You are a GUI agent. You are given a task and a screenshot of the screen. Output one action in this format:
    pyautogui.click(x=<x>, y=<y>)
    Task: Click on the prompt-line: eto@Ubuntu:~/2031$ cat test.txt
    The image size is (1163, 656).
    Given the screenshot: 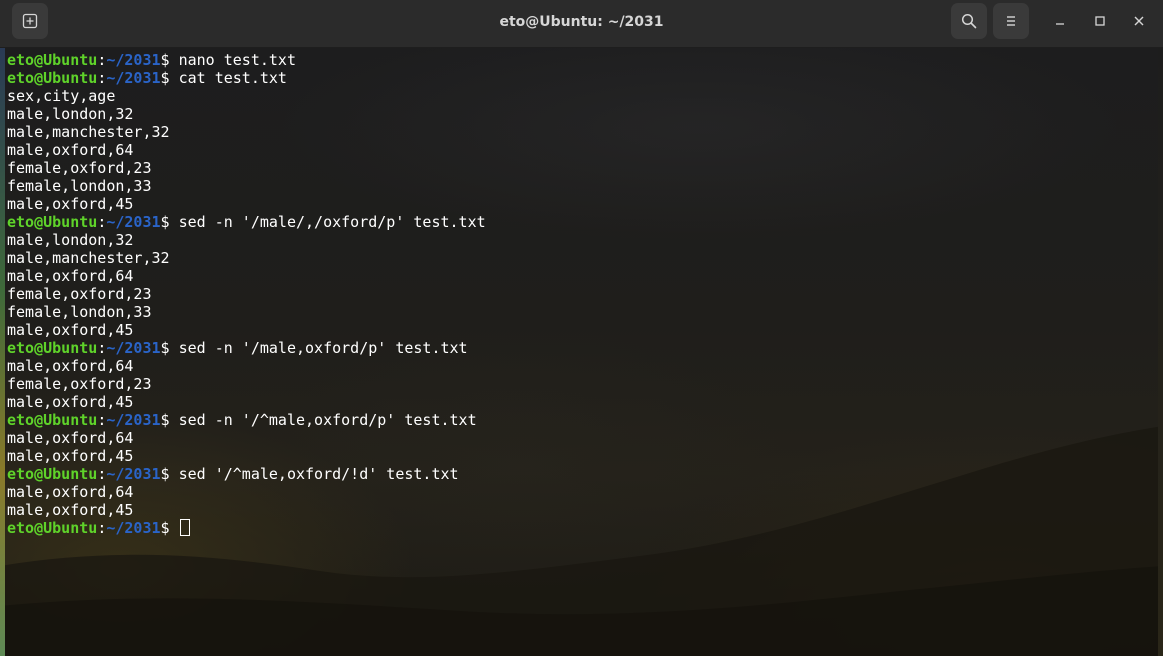 What is the action you would take?
    pyautogui.click(x=246, y=78)
    